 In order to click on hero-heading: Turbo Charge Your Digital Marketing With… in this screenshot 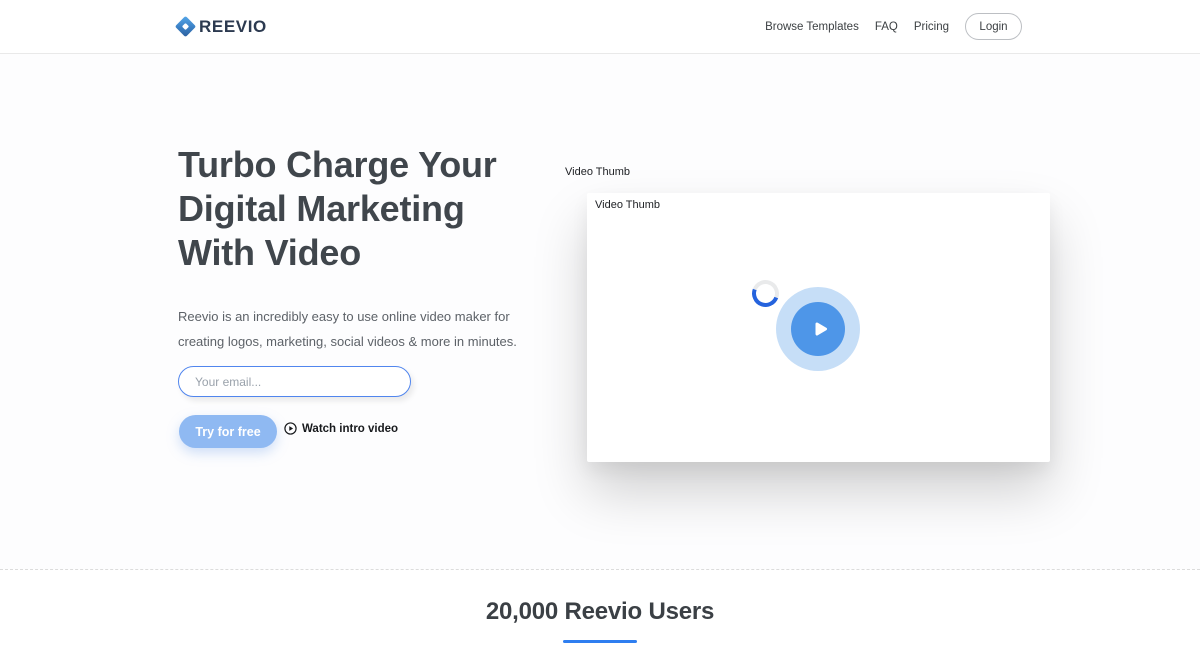, I will do `click(337, 209)`.